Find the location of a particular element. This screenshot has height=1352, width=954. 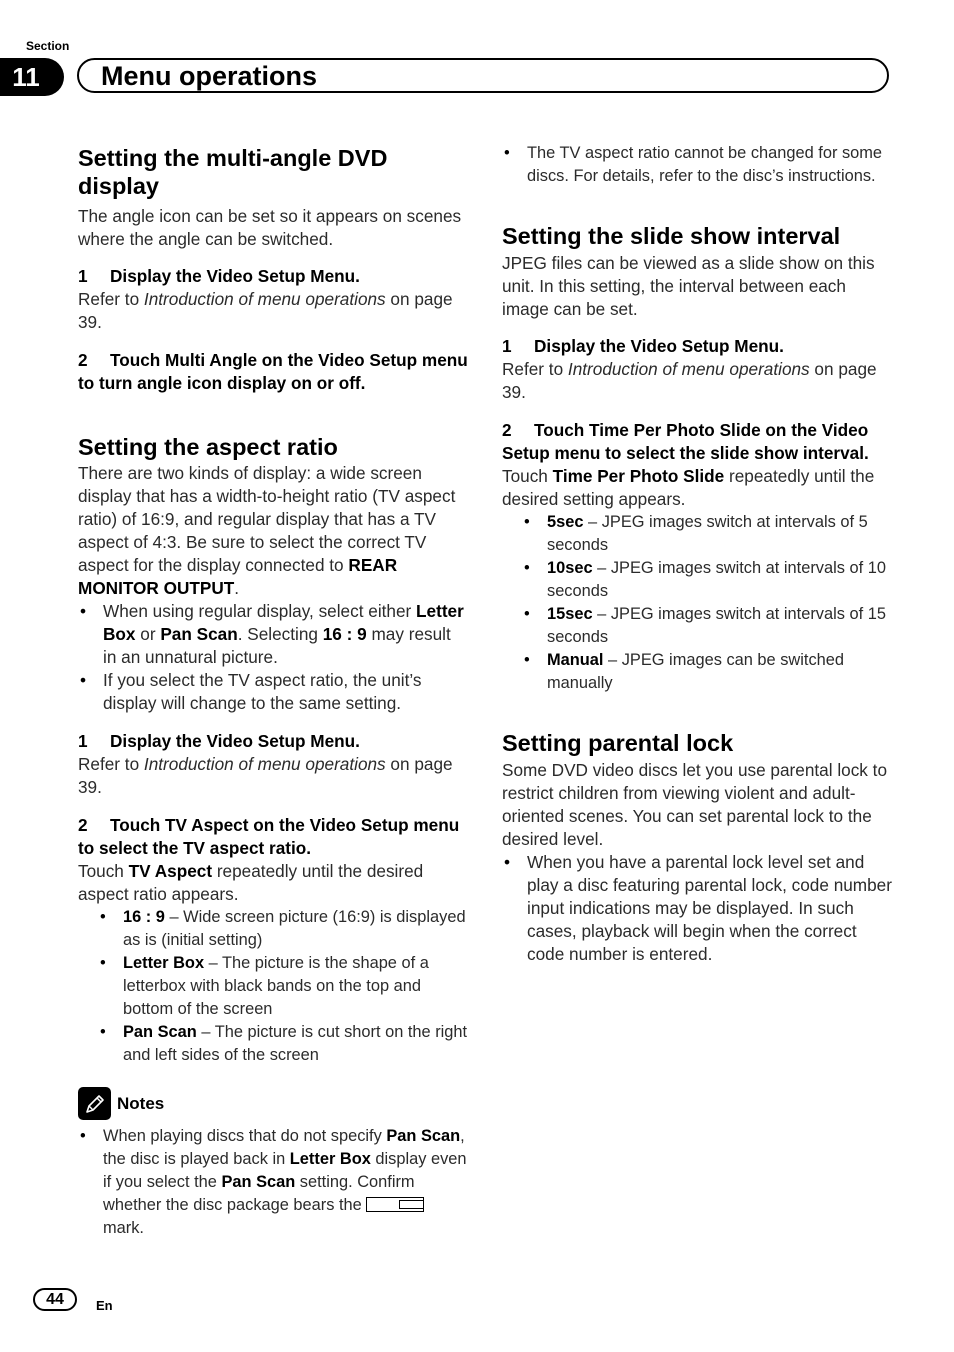

aspect-ratio-heading: Setting the aspect ratio is located at coordinates (208, 447).